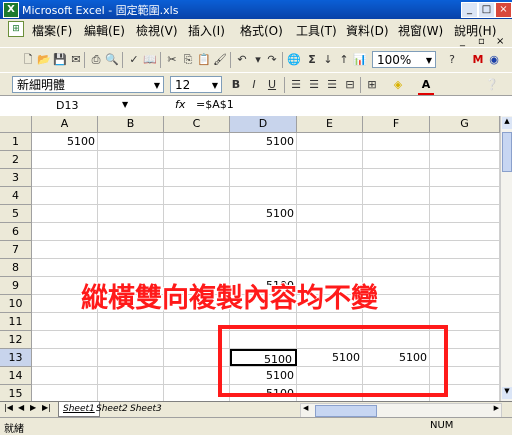 The height and width of the screenshot is (435, 512). Describe the element at coordinates (134, 60) in the screenshot. I see `spelling-icon: ✓` at that location.